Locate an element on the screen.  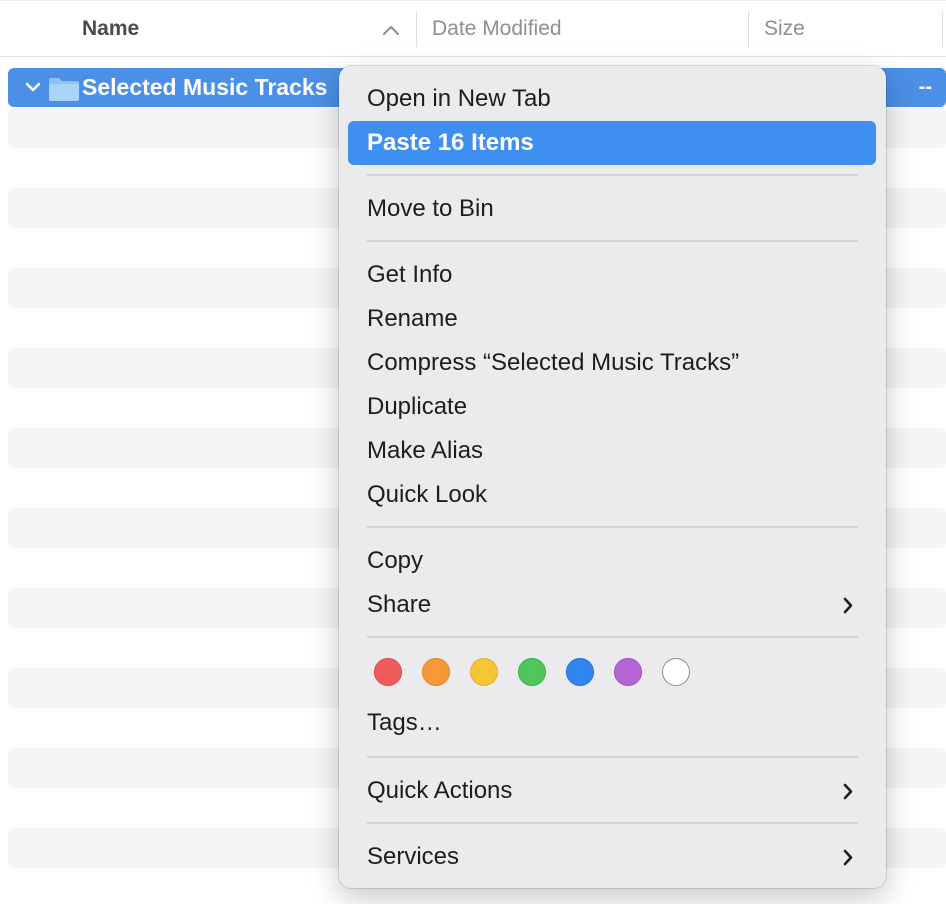
tag-blue-button is located at coordinates (580, 672).